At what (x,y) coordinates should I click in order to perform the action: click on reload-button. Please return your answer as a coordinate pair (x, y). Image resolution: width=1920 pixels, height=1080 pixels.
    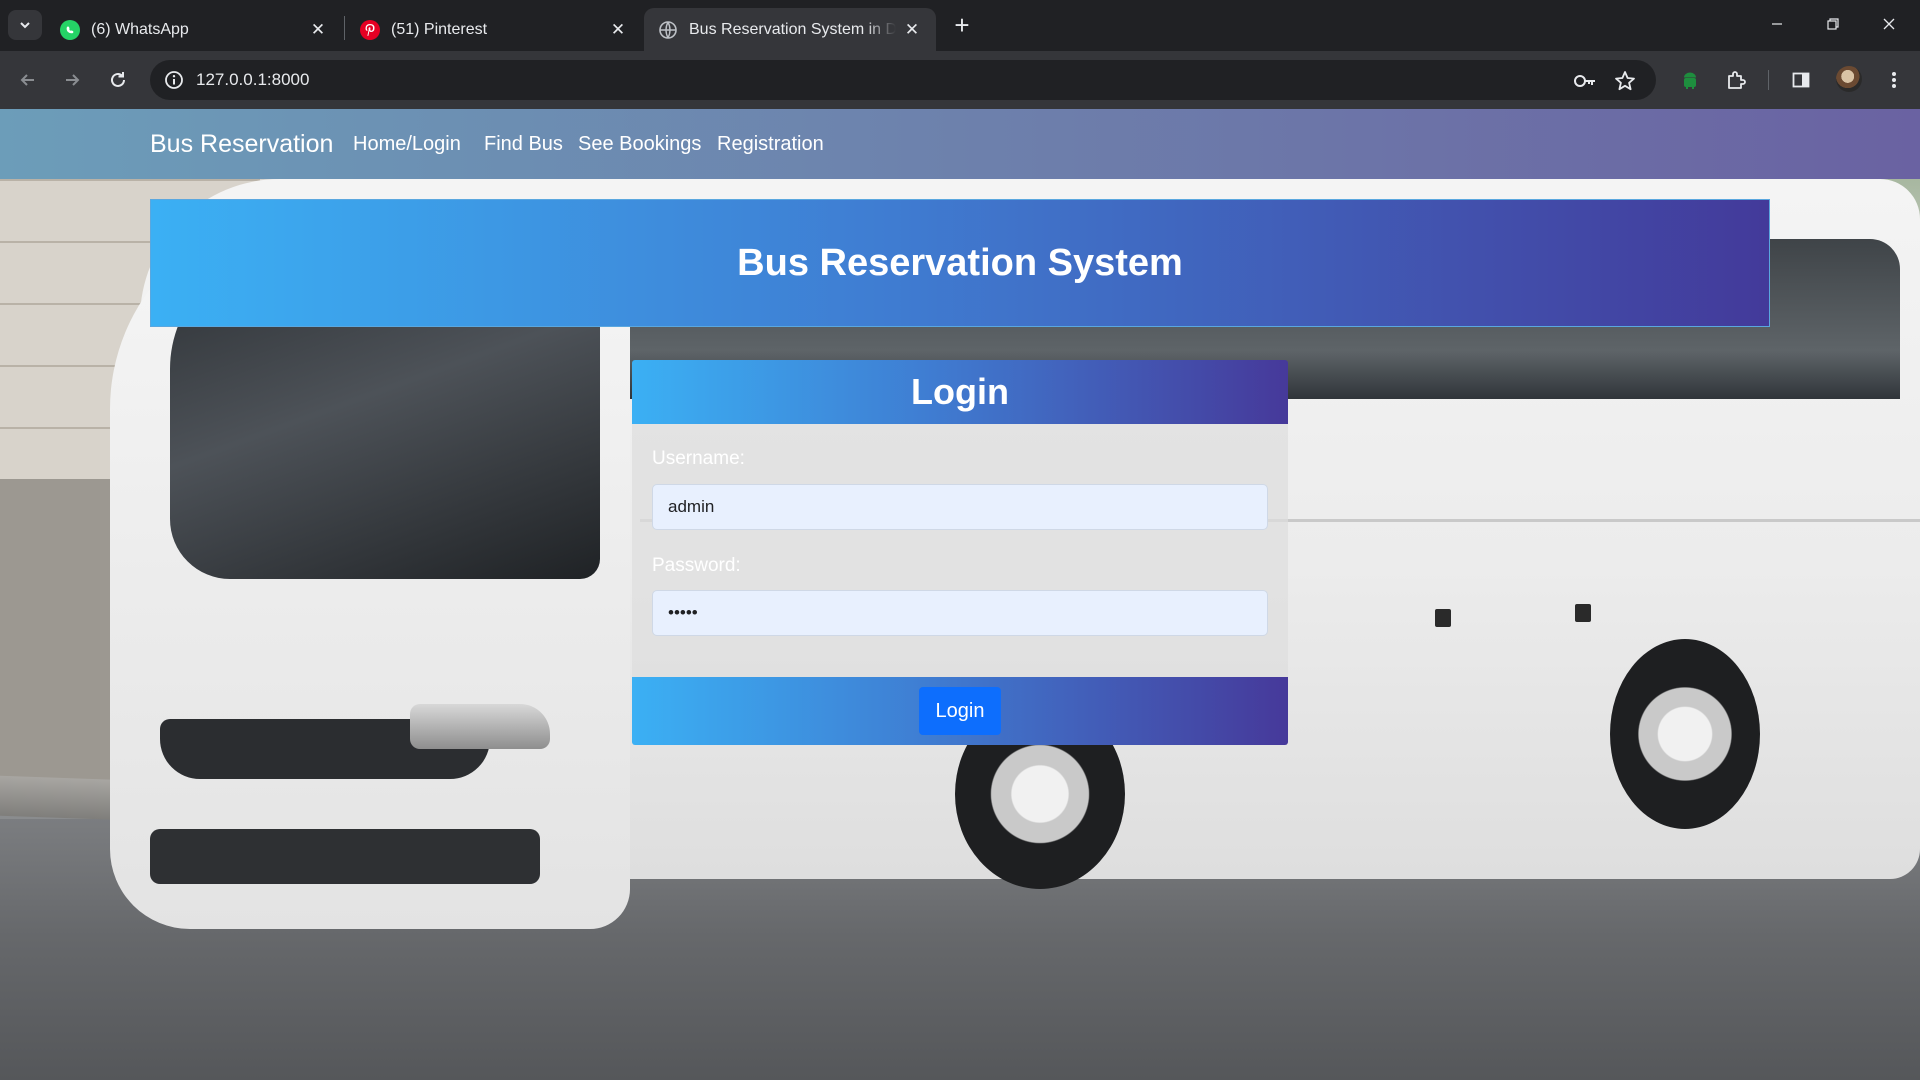
    Looking at the image, I should click on (118, 80).